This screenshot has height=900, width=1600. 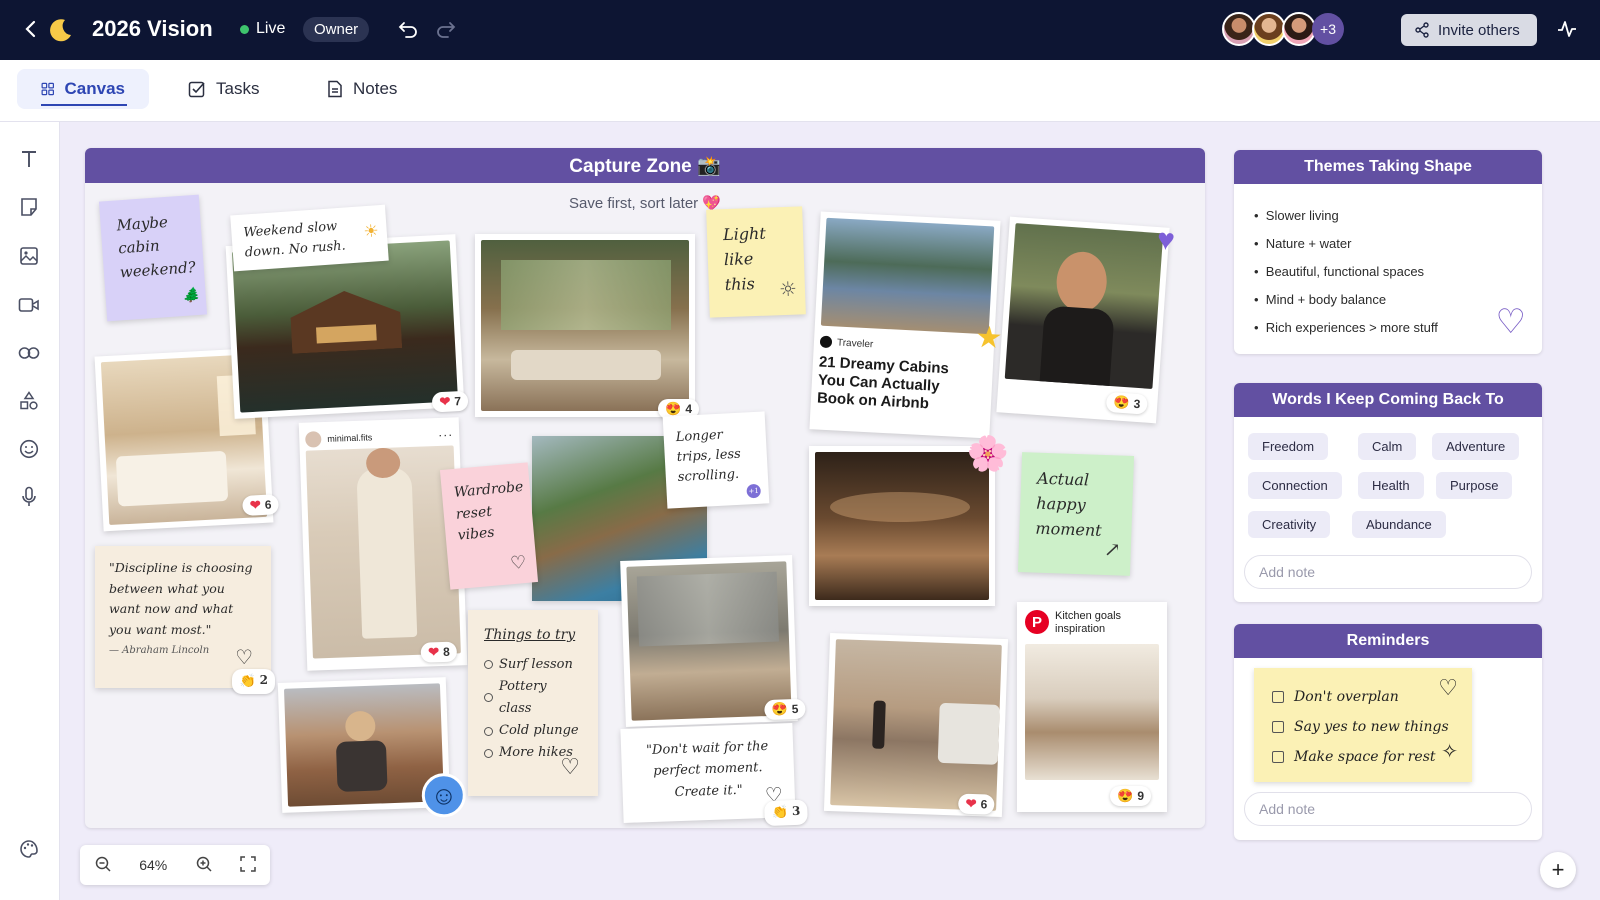 I want to click on capture-zone-title: Capture Zone 📸, so click(x=645, y=165).